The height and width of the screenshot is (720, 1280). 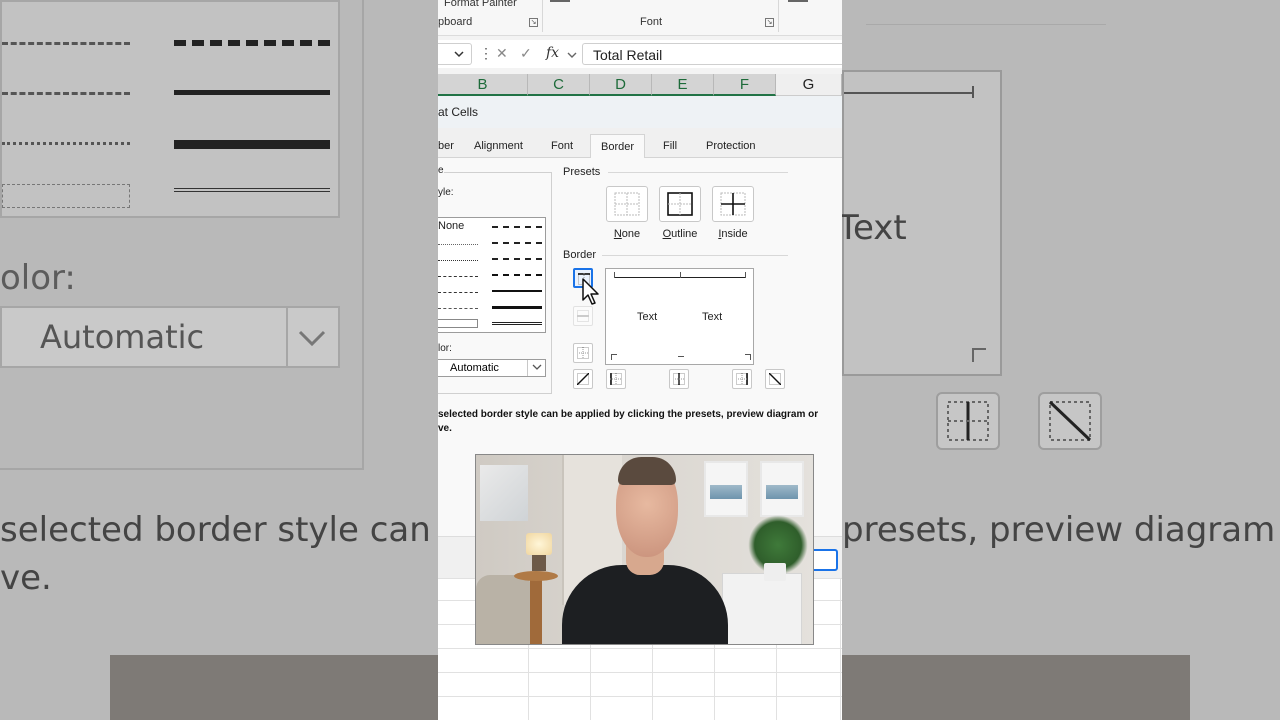 I want to click on preset-none-button, so click(x=627, y=204).